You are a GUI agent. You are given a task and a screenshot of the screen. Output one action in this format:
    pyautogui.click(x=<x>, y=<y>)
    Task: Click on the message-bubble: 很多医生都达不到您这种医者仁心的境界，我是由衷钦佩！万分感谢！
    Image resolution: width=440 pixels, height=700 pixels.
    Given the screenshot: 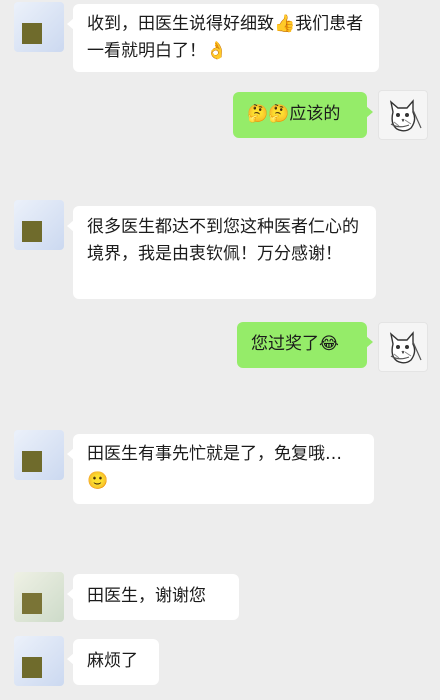 What is the action you would take?
    pyautogui.click(x=221, y=252)
    